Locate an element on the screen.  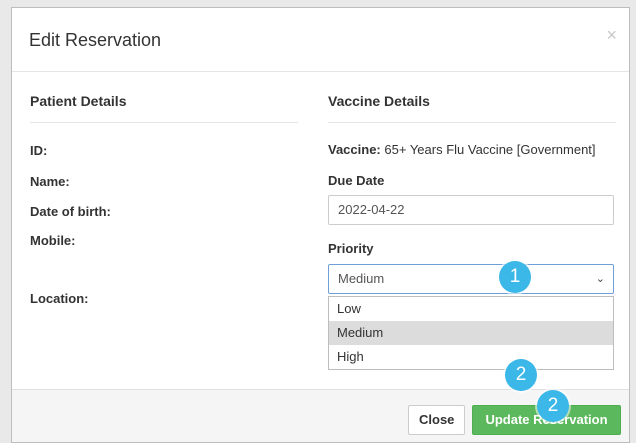
priority-option-medium: Medium is located at coordinates (471, 333).